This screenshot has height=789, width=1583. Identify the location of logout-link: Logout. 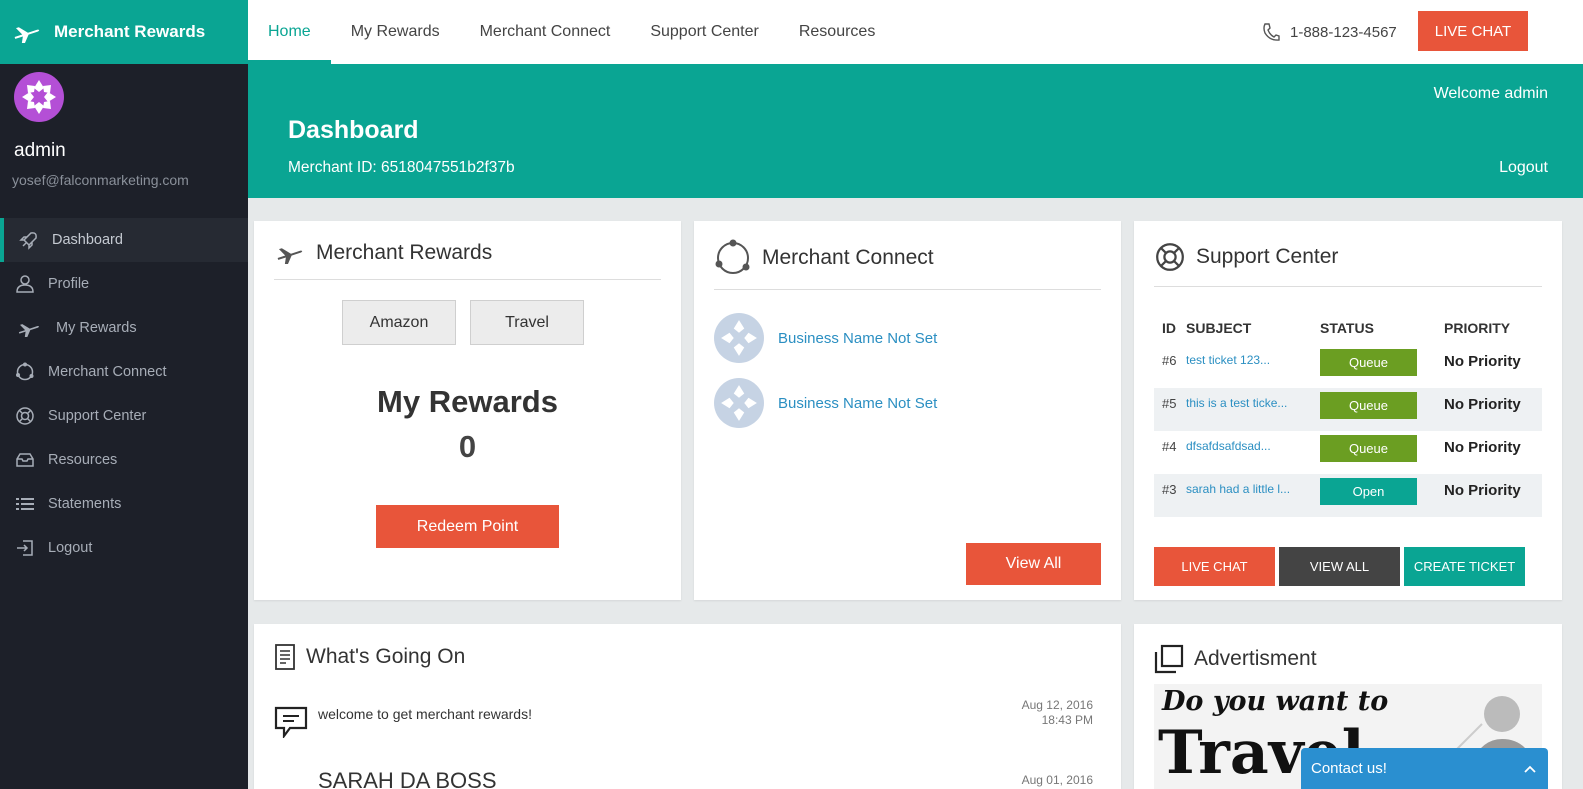
(1523, 168).